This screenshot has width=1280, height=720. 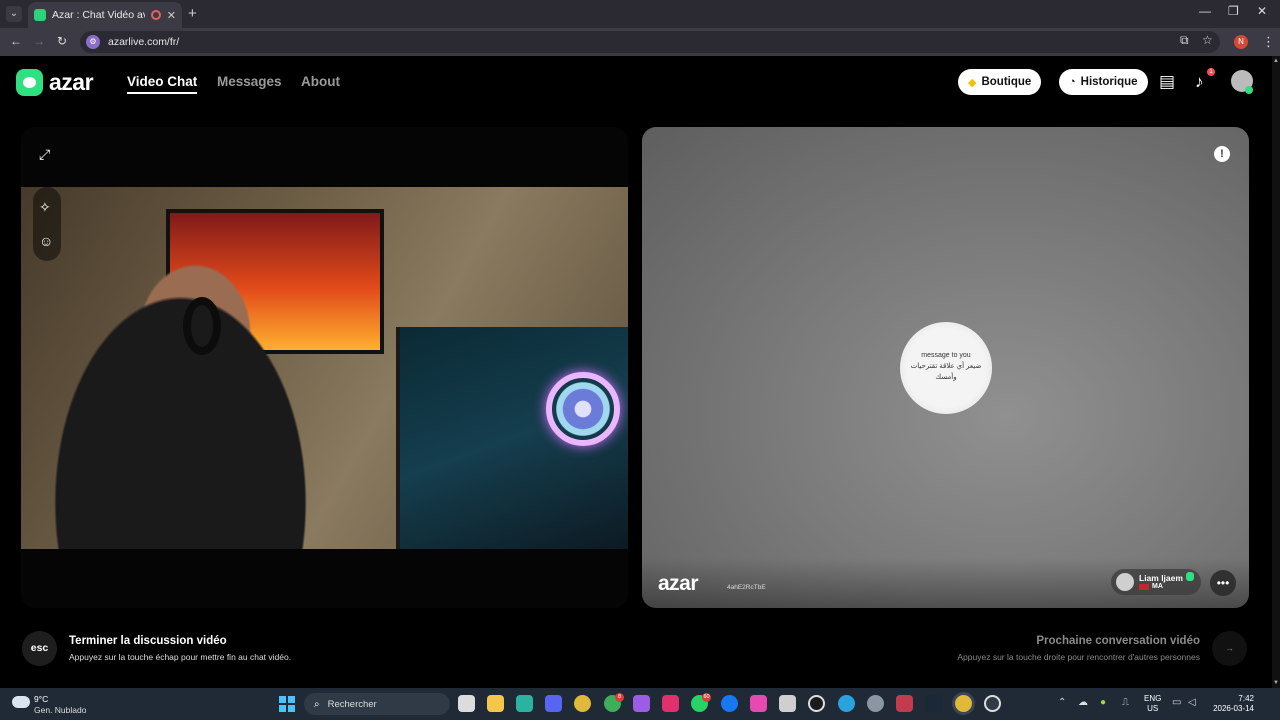 What do you see at coordinates (524, 703) in the screenshot?
I see `capcut-icon` at bounding box center [524, 703].